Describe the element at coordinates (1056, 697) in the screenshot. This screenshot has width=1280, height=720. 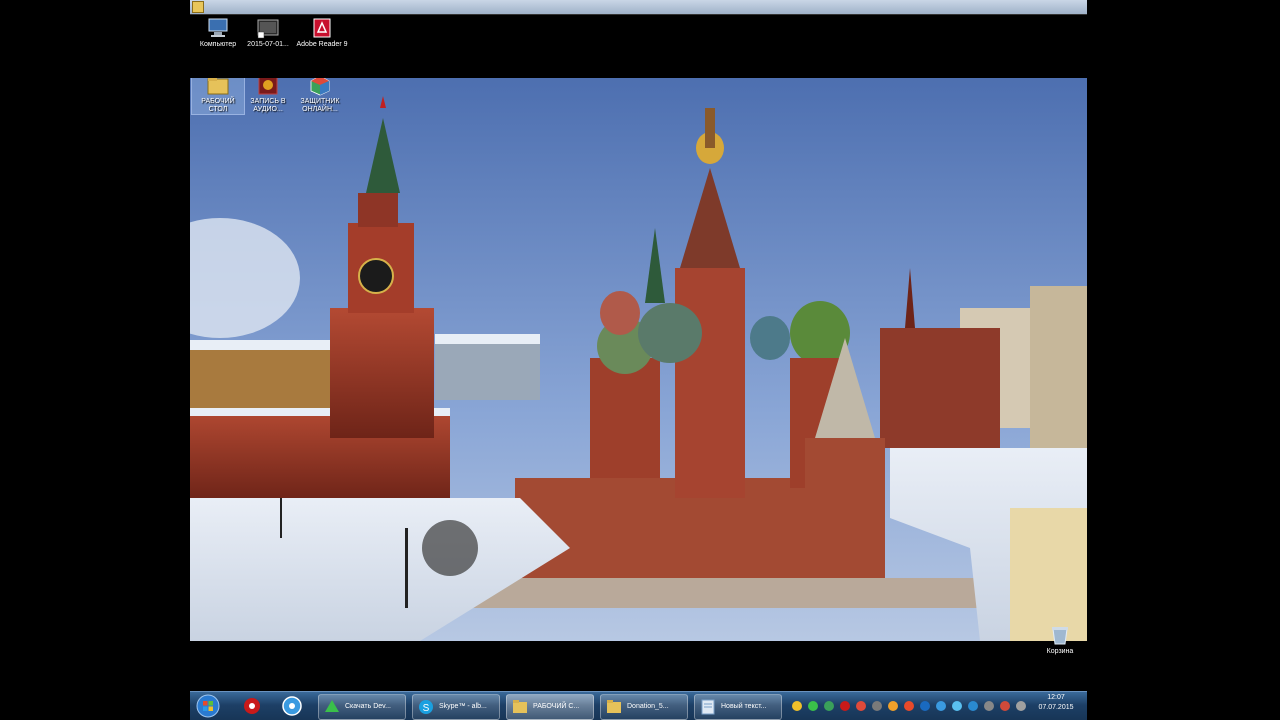
I see `clock-time: 12:07` at that location.